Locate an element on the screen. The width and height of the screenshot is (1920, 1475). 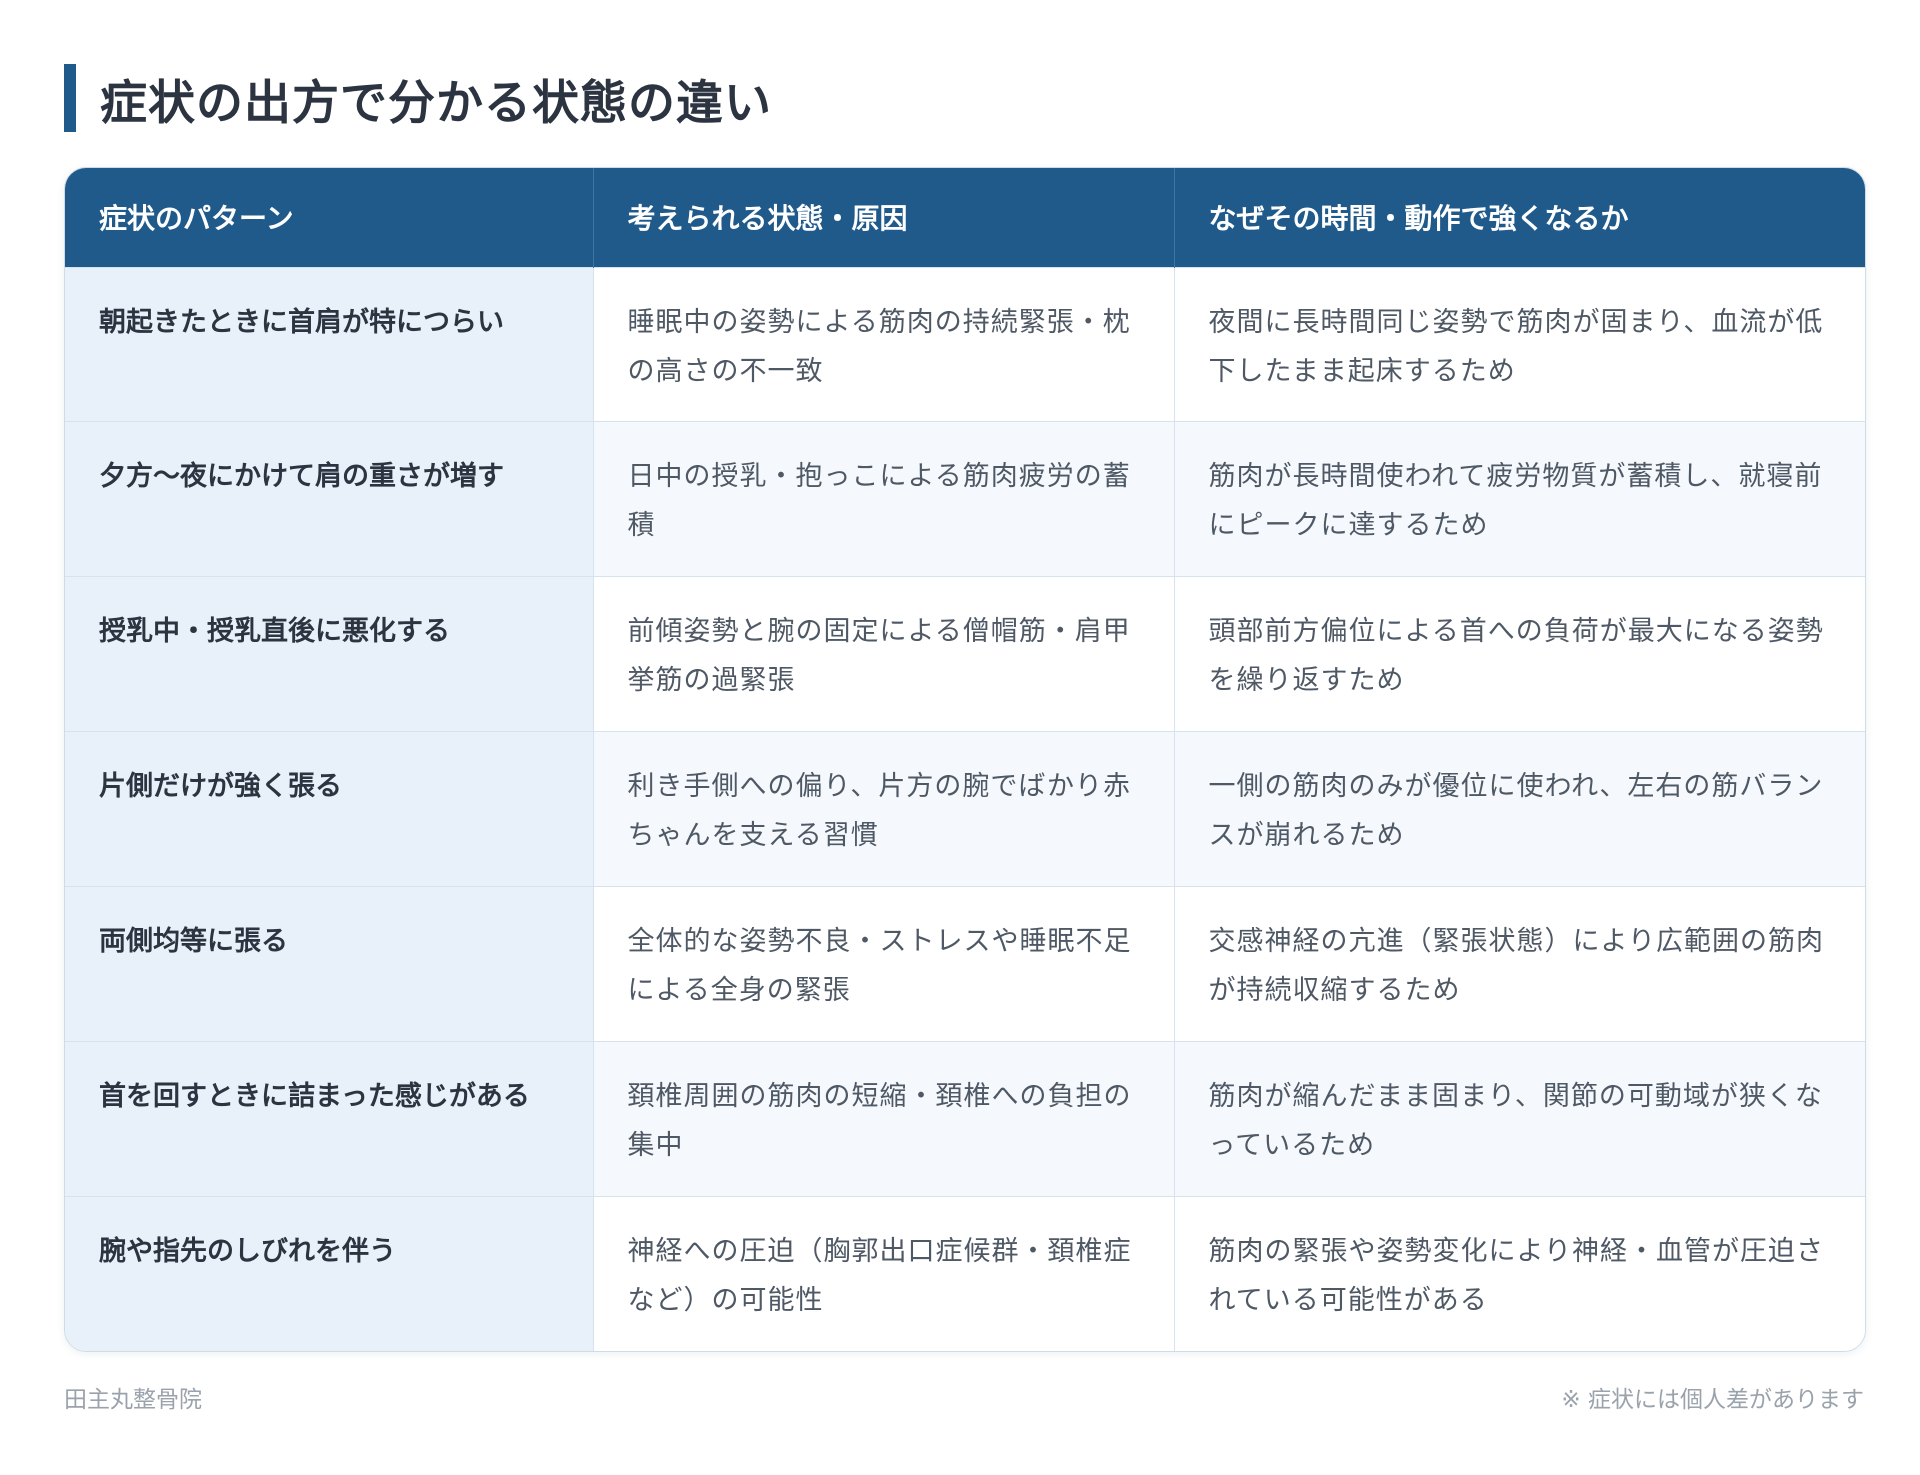
page-title: 症状の出方で分かる状態の違い is located at coordinates (436, 103).